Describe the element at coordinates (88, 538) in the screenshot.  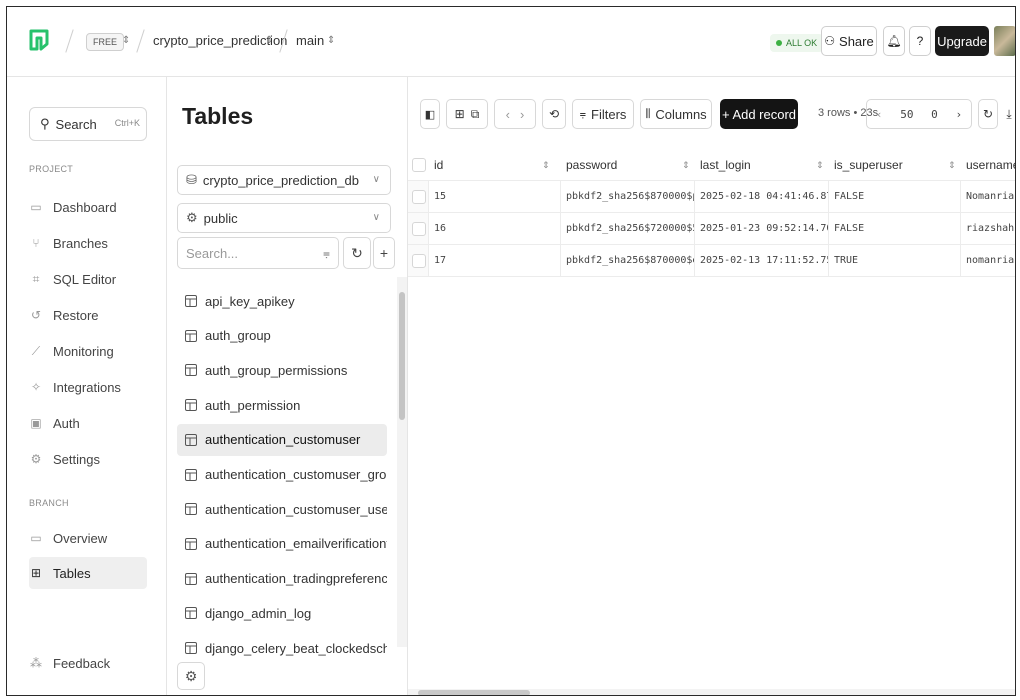
I see `nav-item-overview: ▭ Overview` at that location.